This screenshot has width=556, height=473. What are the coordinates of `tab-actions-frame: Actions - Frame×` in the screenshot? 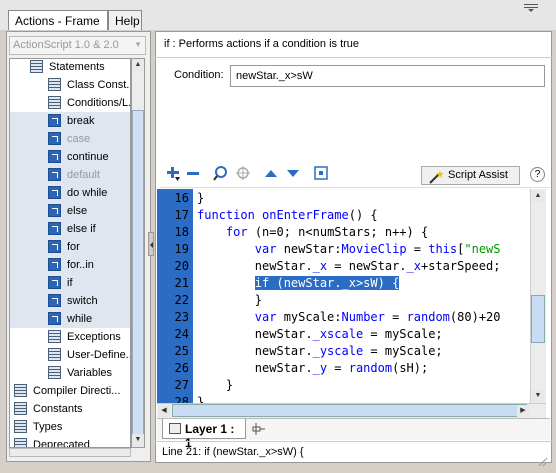 It's located at (58, 26).